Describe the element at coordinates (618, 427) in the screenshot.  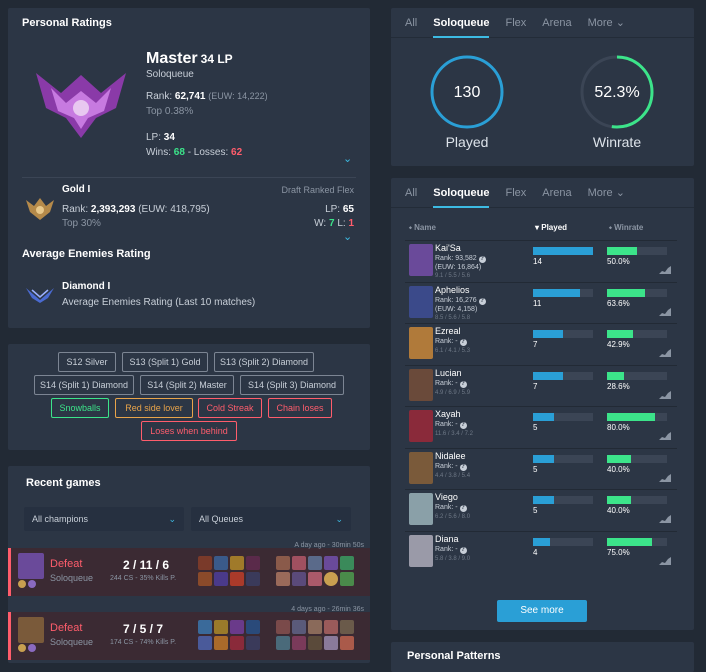
I see `winrate-value: 80.0%` at that location.